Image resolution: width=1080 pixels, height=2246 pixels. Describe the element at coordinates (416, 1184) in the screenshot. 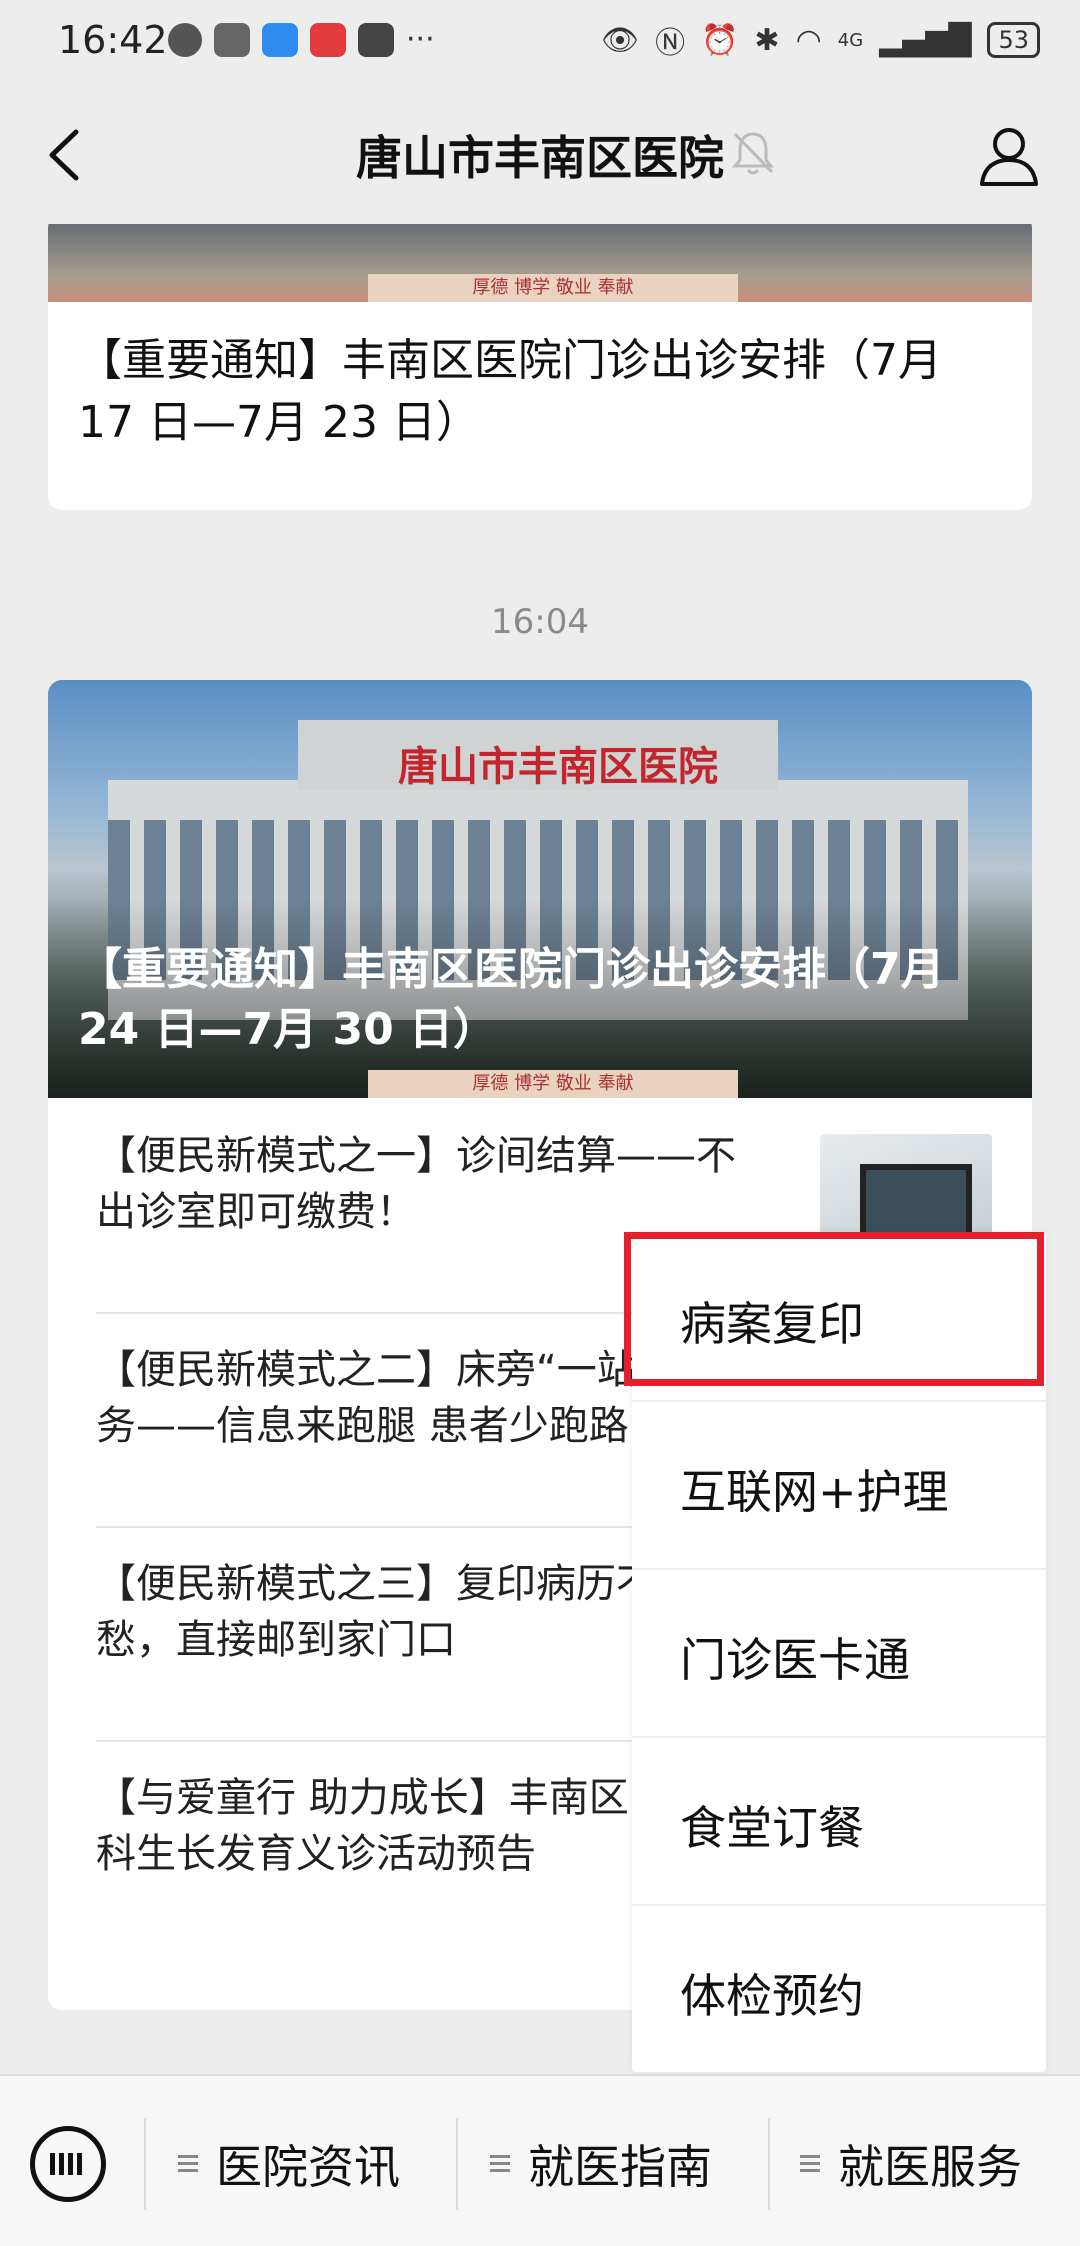

I see `article-list-title: 【便民新模式之一】诊间结算——不出诊室即可缴费！` at that location.